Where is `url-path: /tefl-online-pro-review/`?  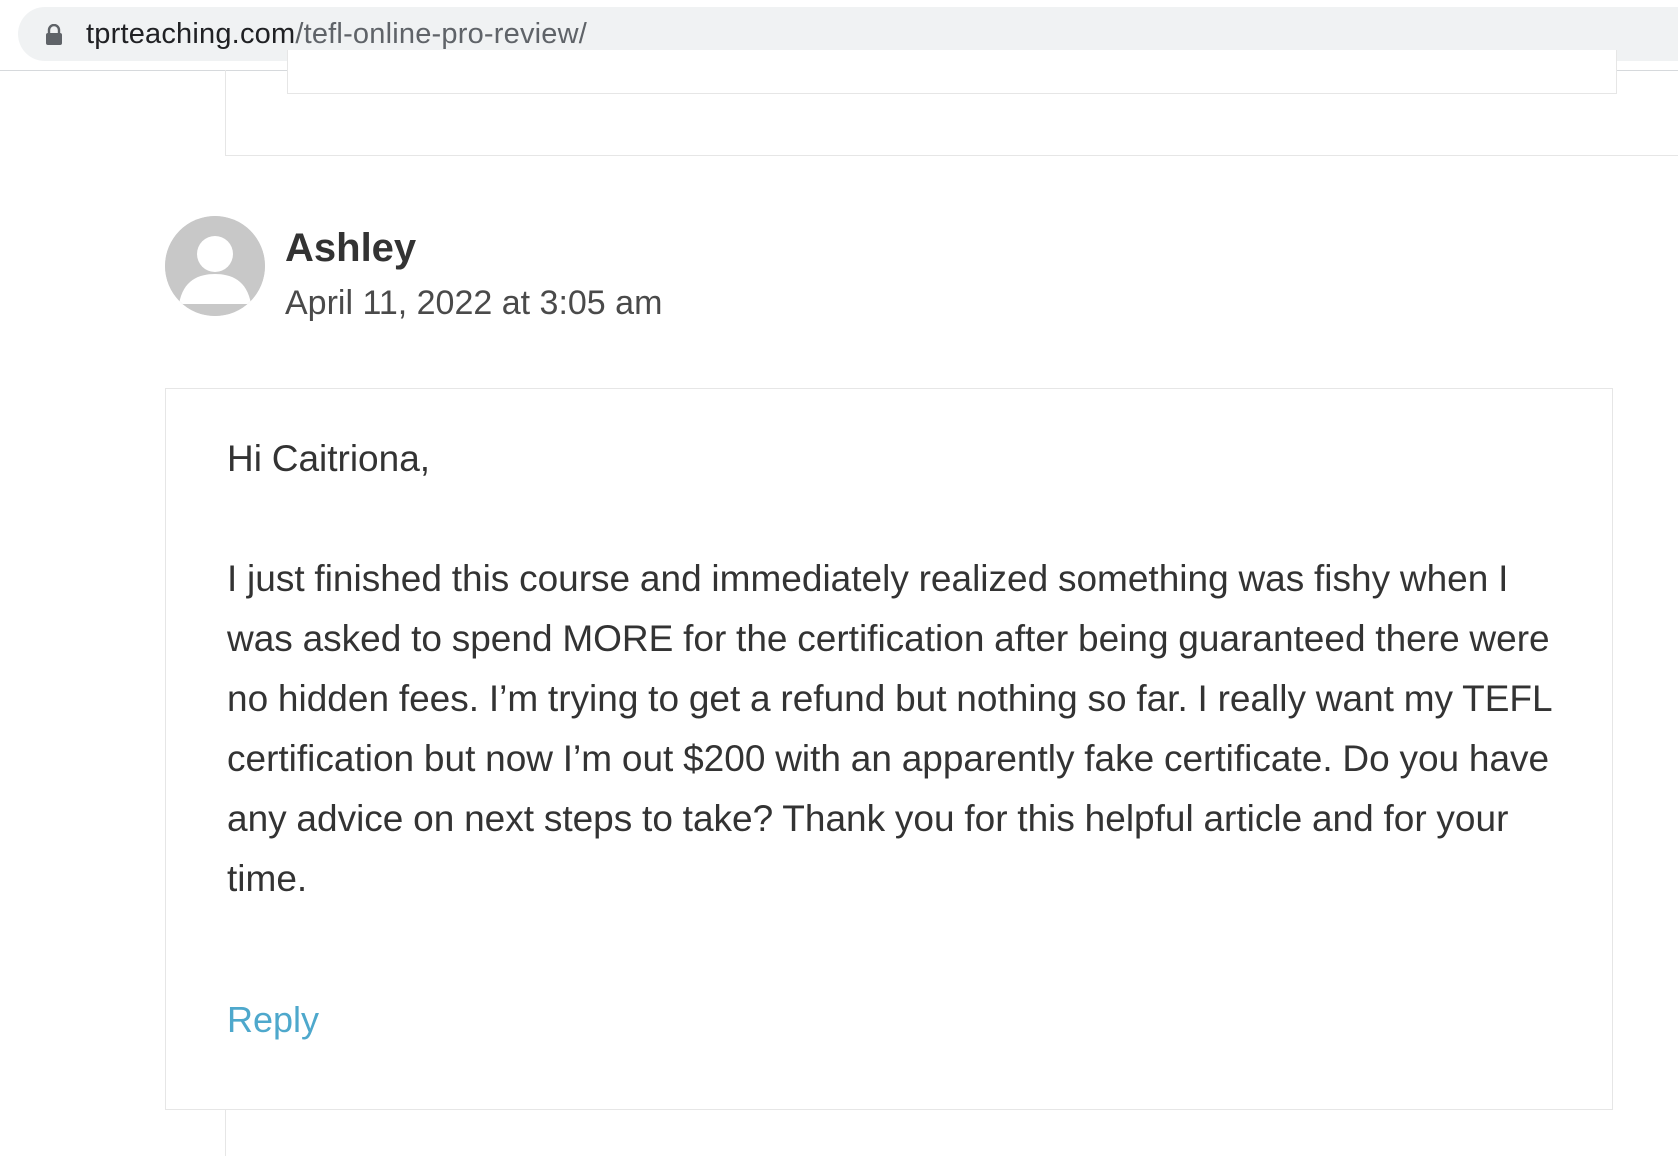 url-path: /tefl-online-pro-review/ is located at coordinates (441, 34).